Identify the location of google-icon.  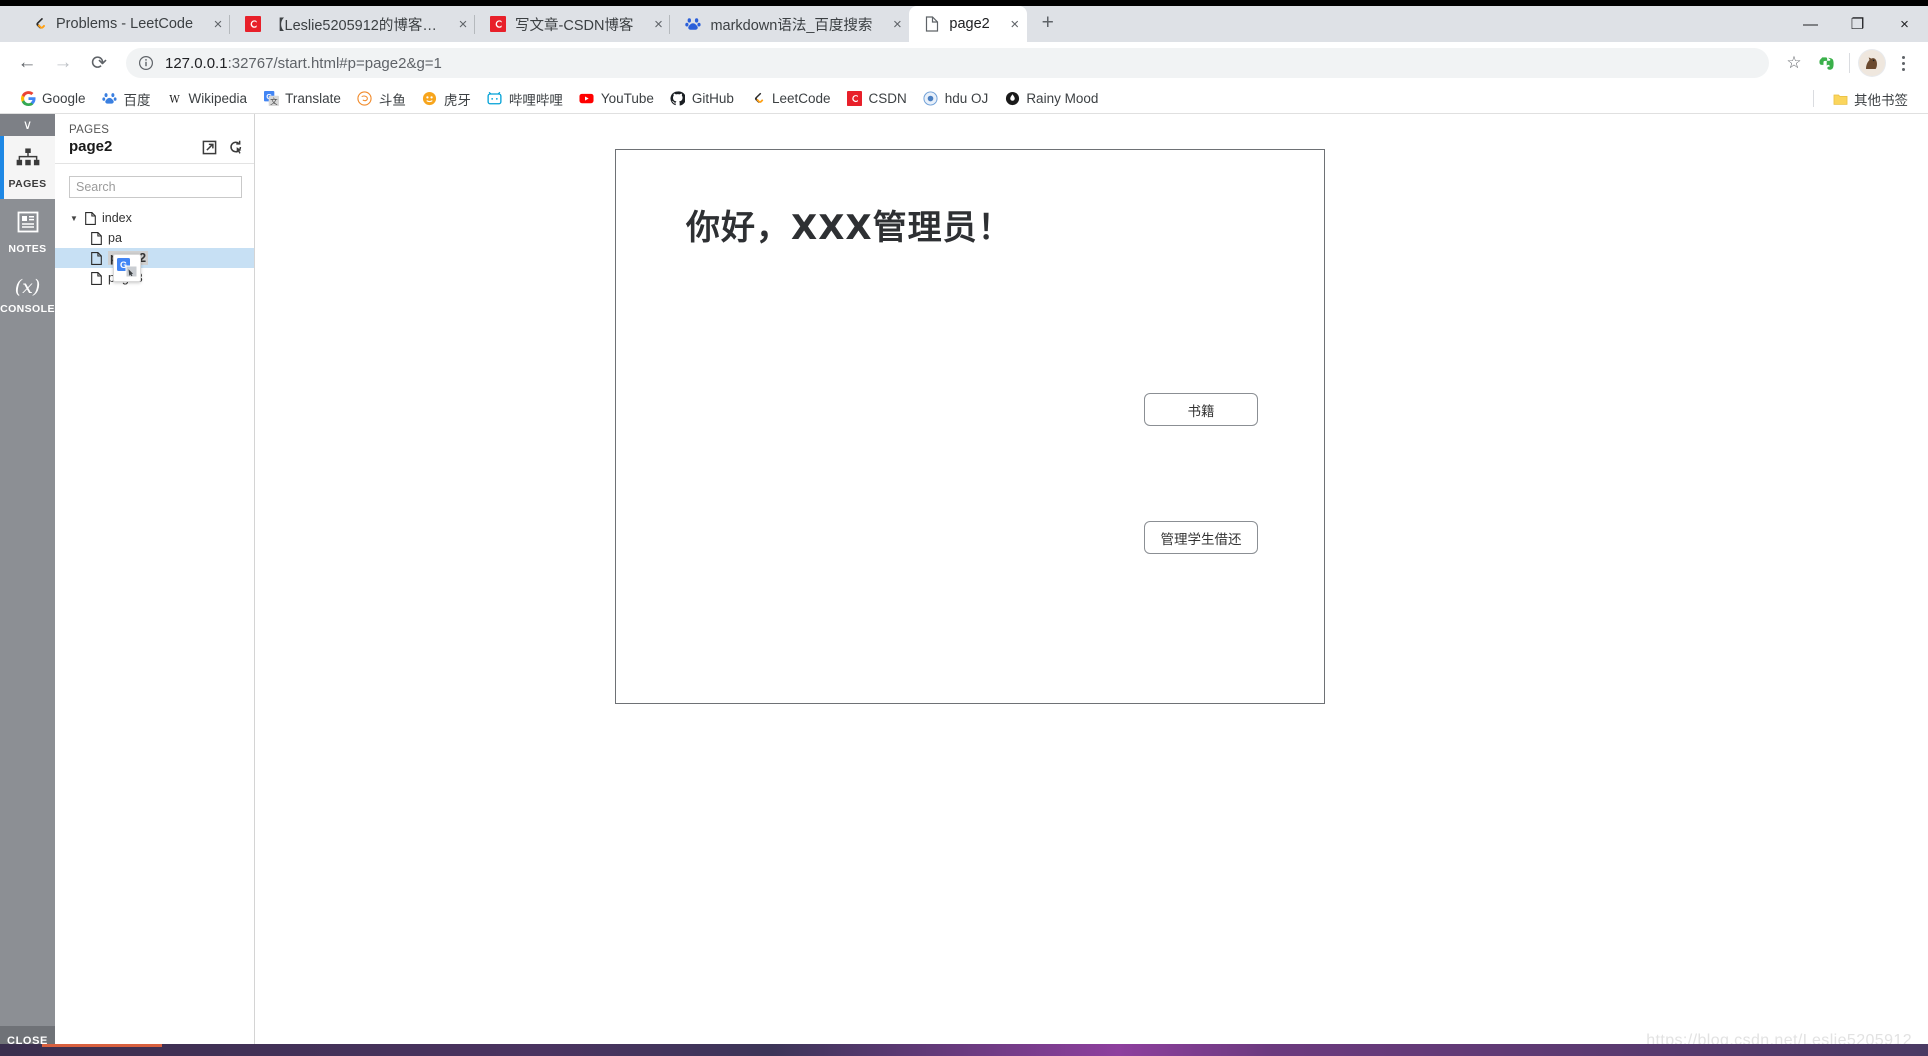
(28, 99).